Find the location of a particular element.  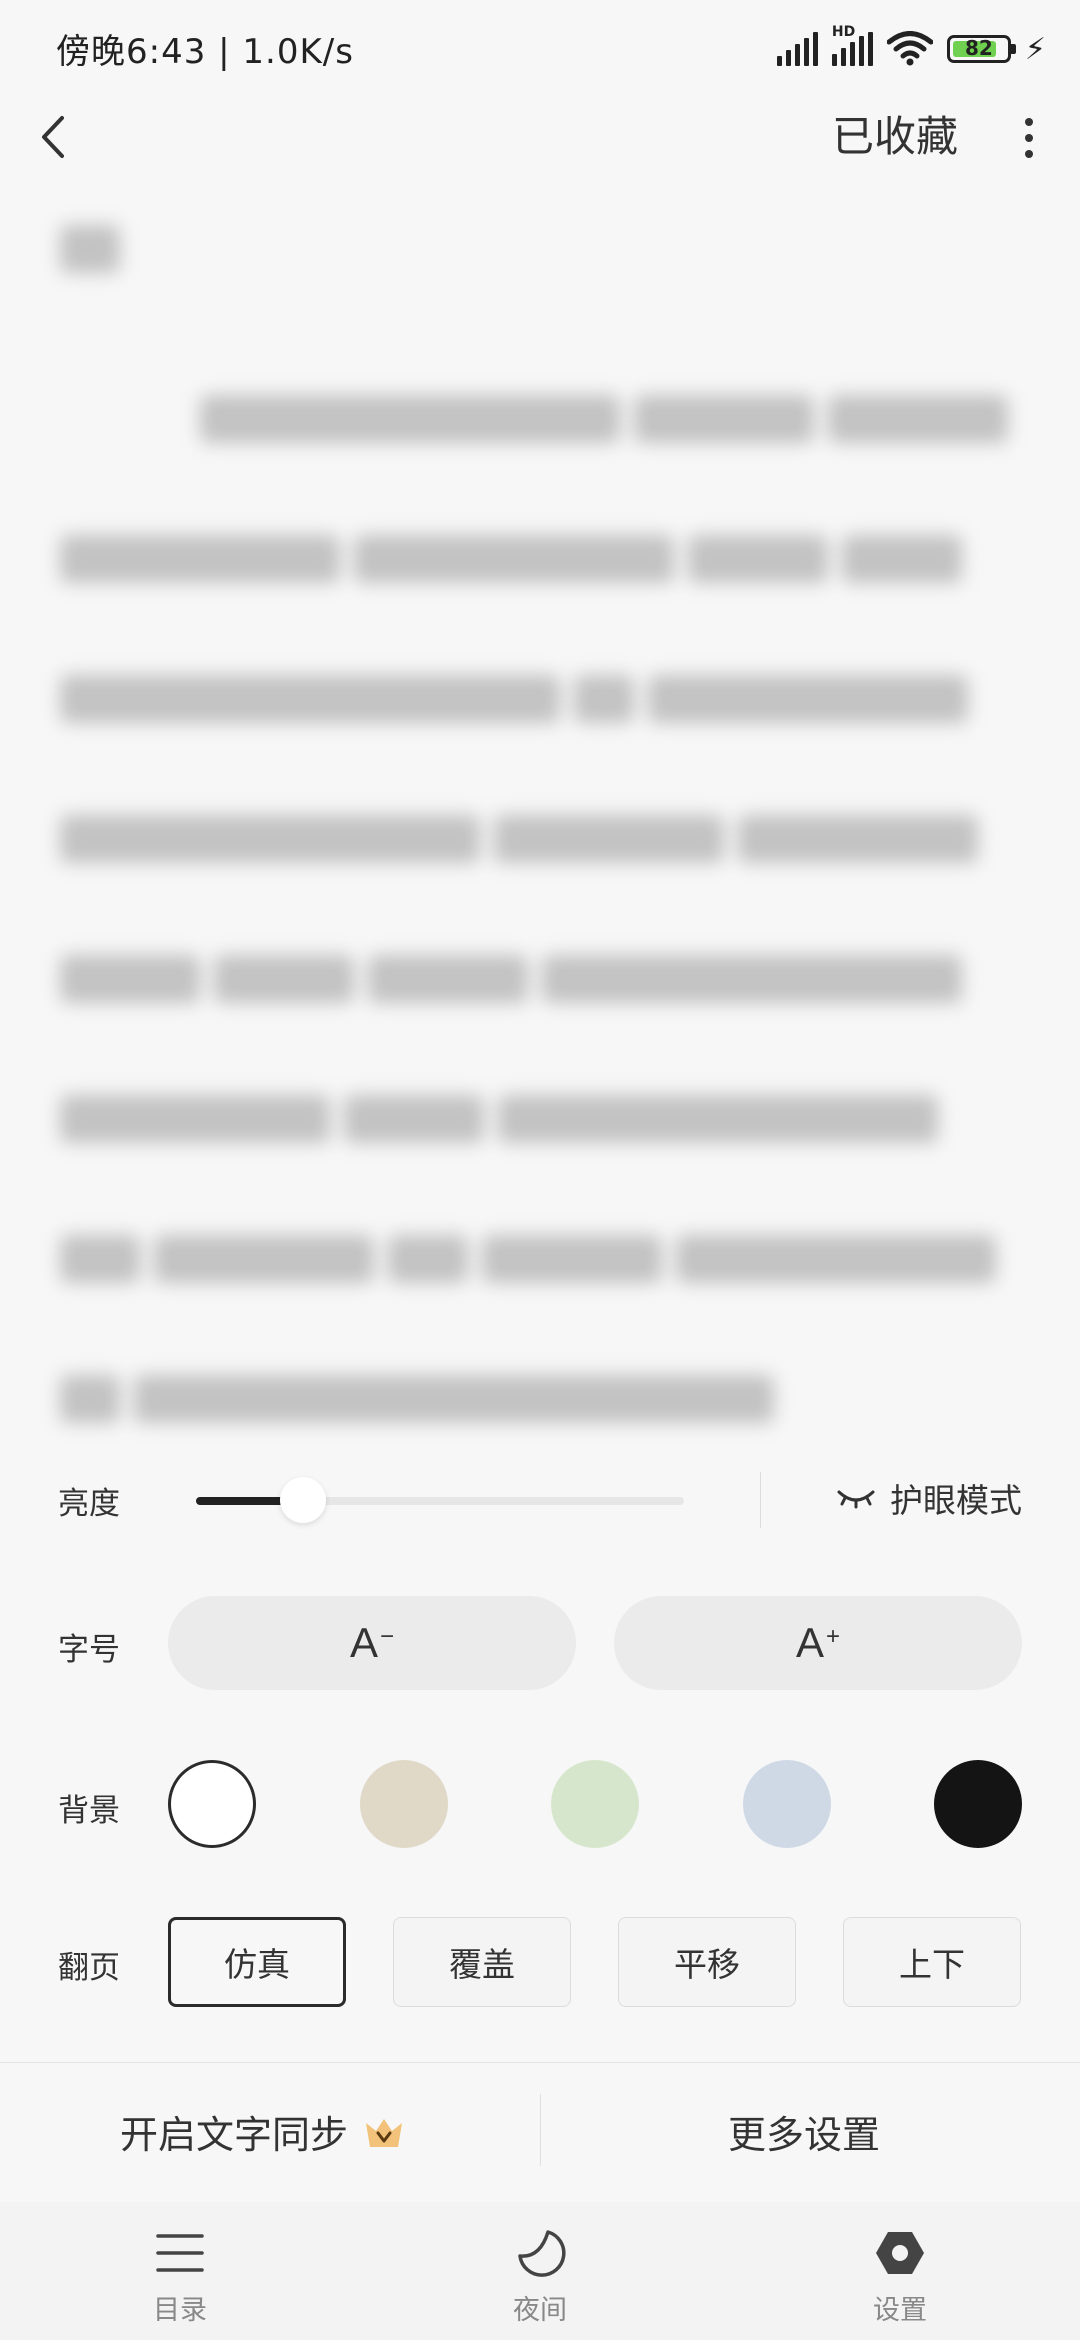

tab-label: 夜间 is located at coordinates (540, 2310).